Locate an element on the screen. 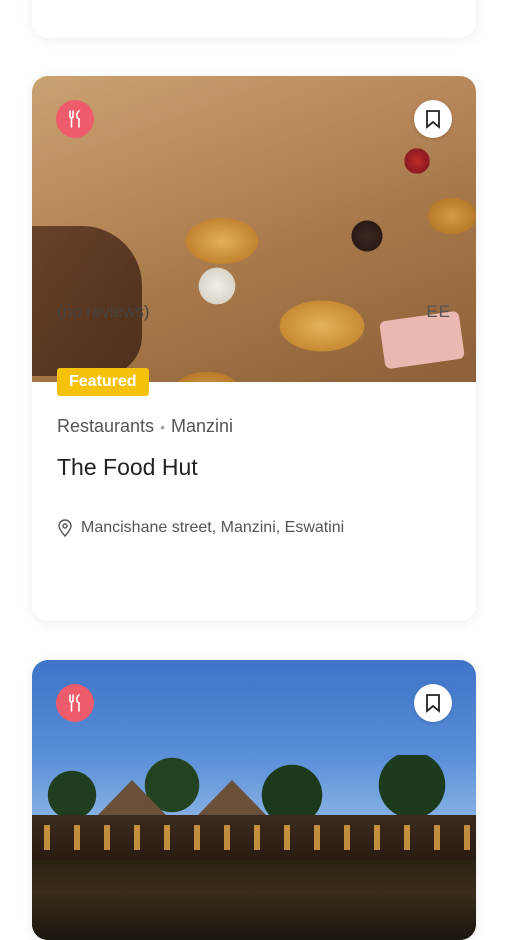  price-level: EE is located at coordinates (438, 311).